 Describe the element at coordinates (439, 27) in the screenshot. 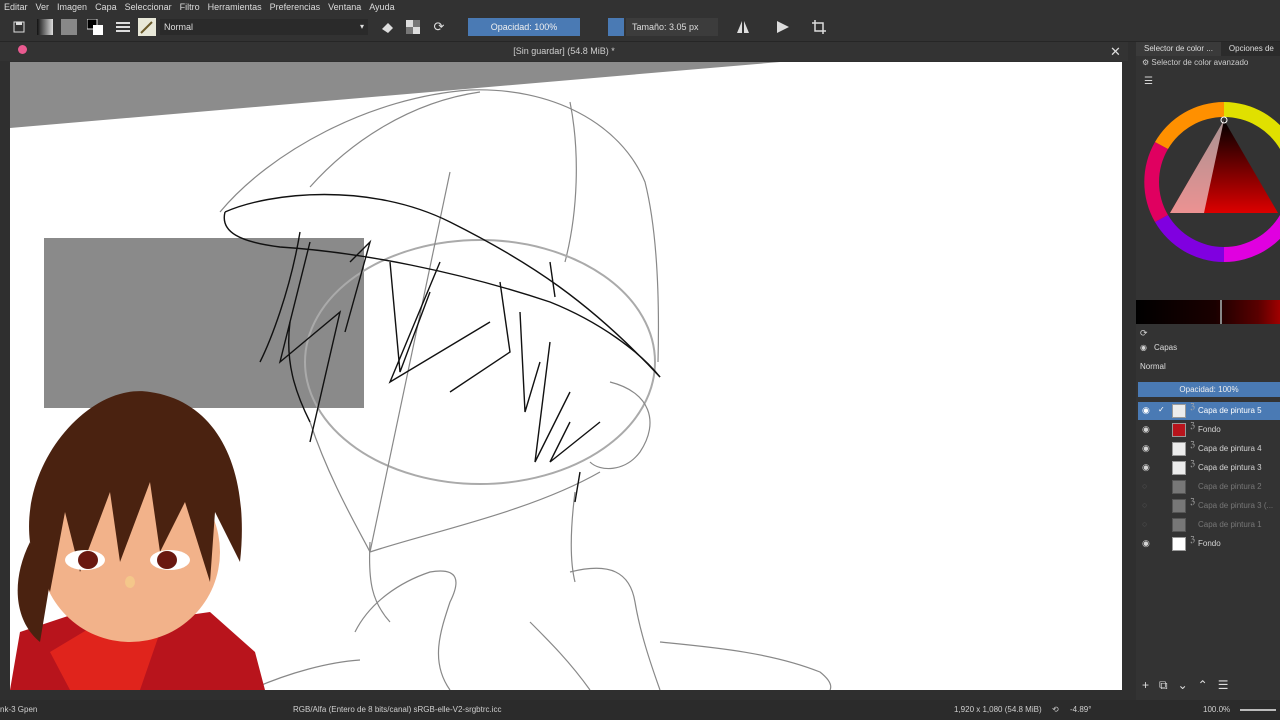

I see `reload-icon: ⟳` at that location.